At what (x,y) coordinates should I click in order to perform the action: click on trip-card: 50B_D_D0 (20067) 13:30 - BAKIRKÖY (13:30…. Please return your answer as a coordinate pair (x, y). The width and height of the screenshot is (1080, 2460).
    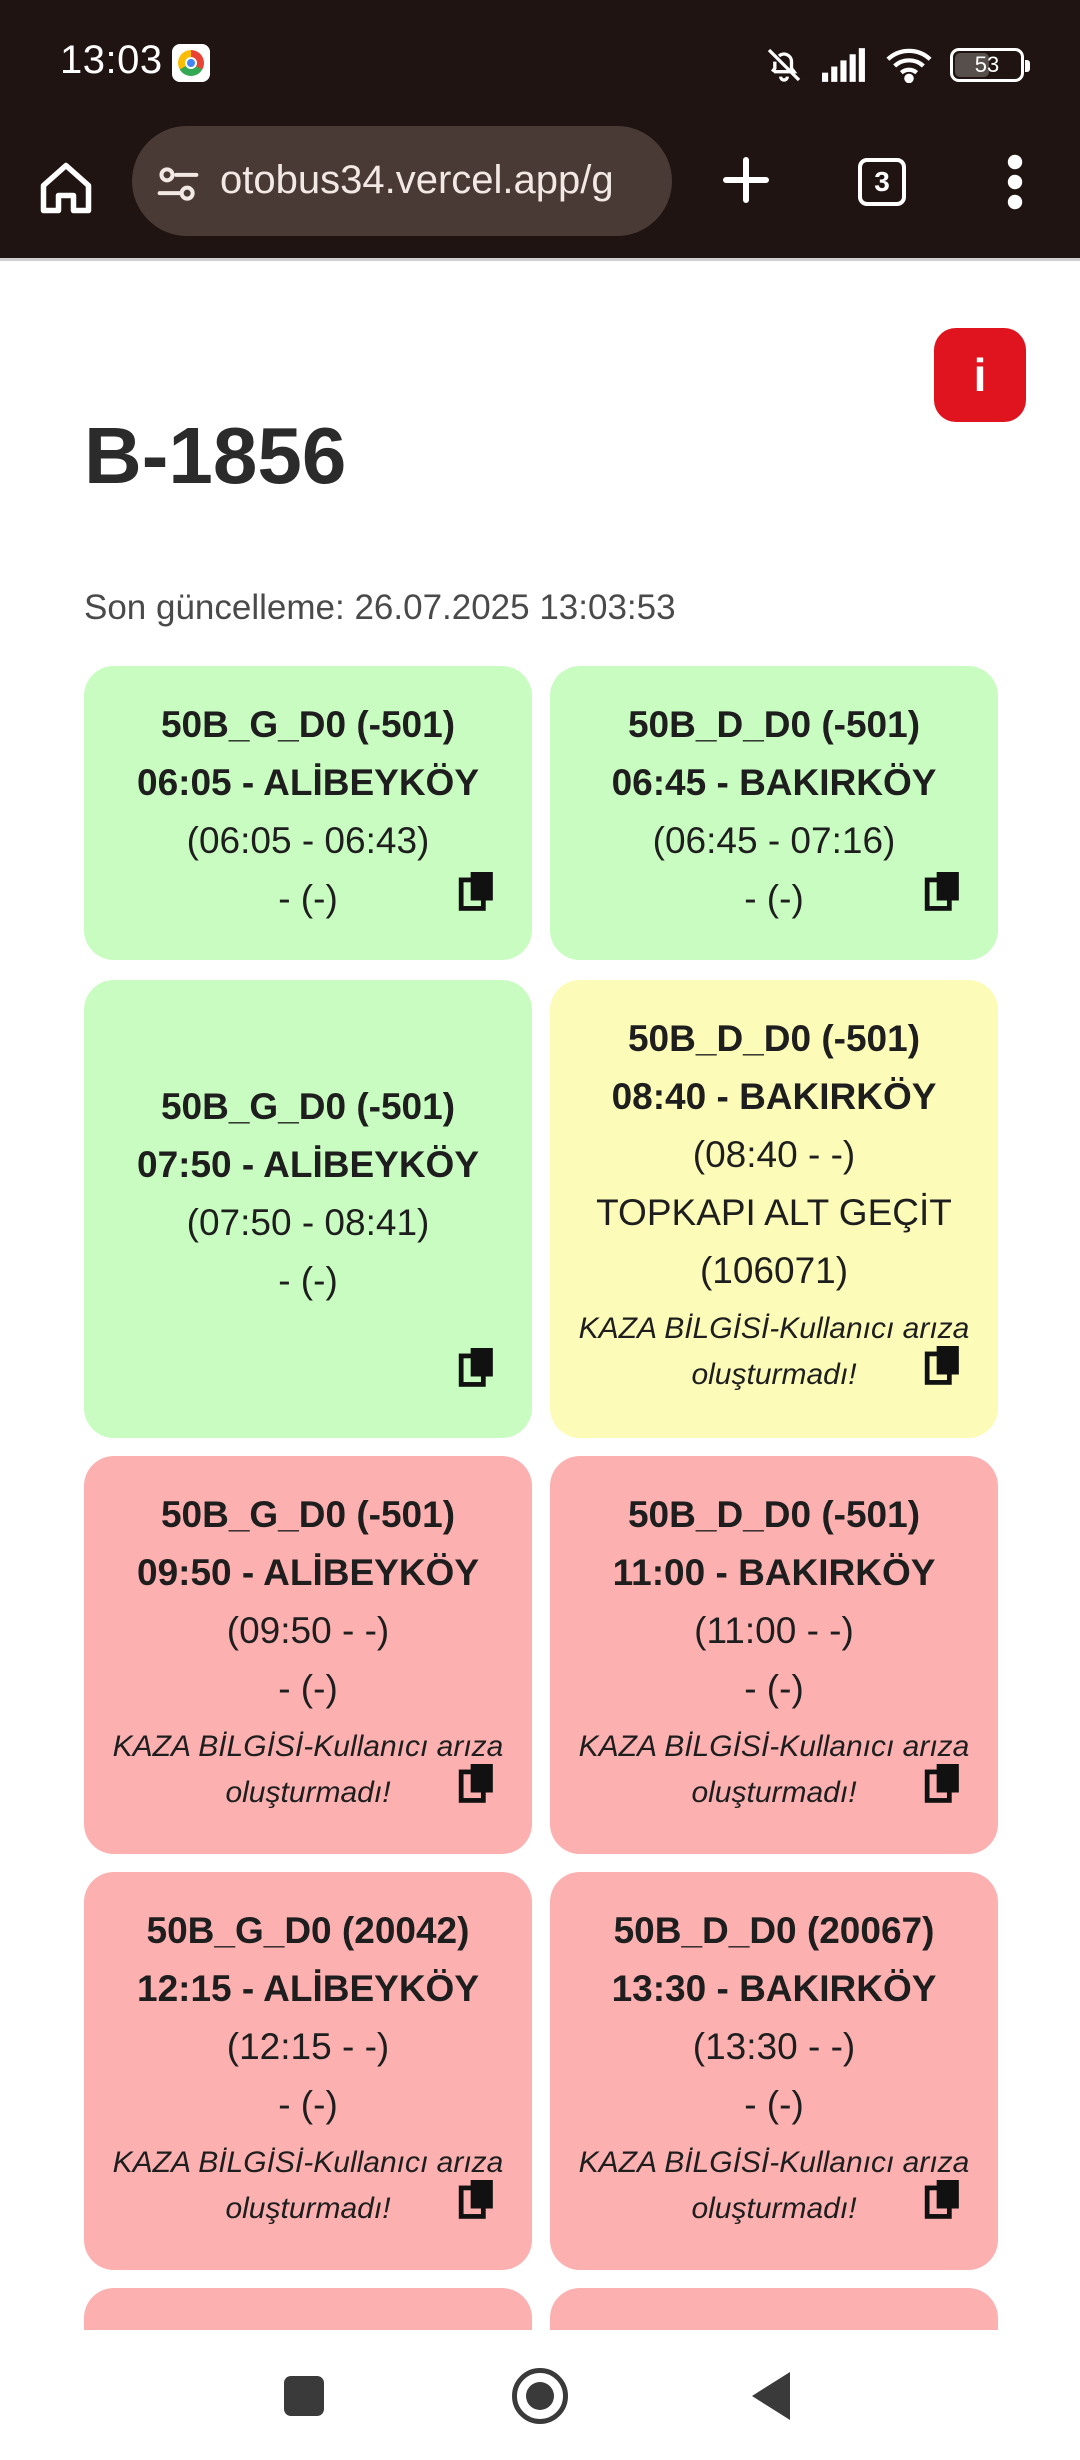
    Looking at the image, I should click on (774, 2071).